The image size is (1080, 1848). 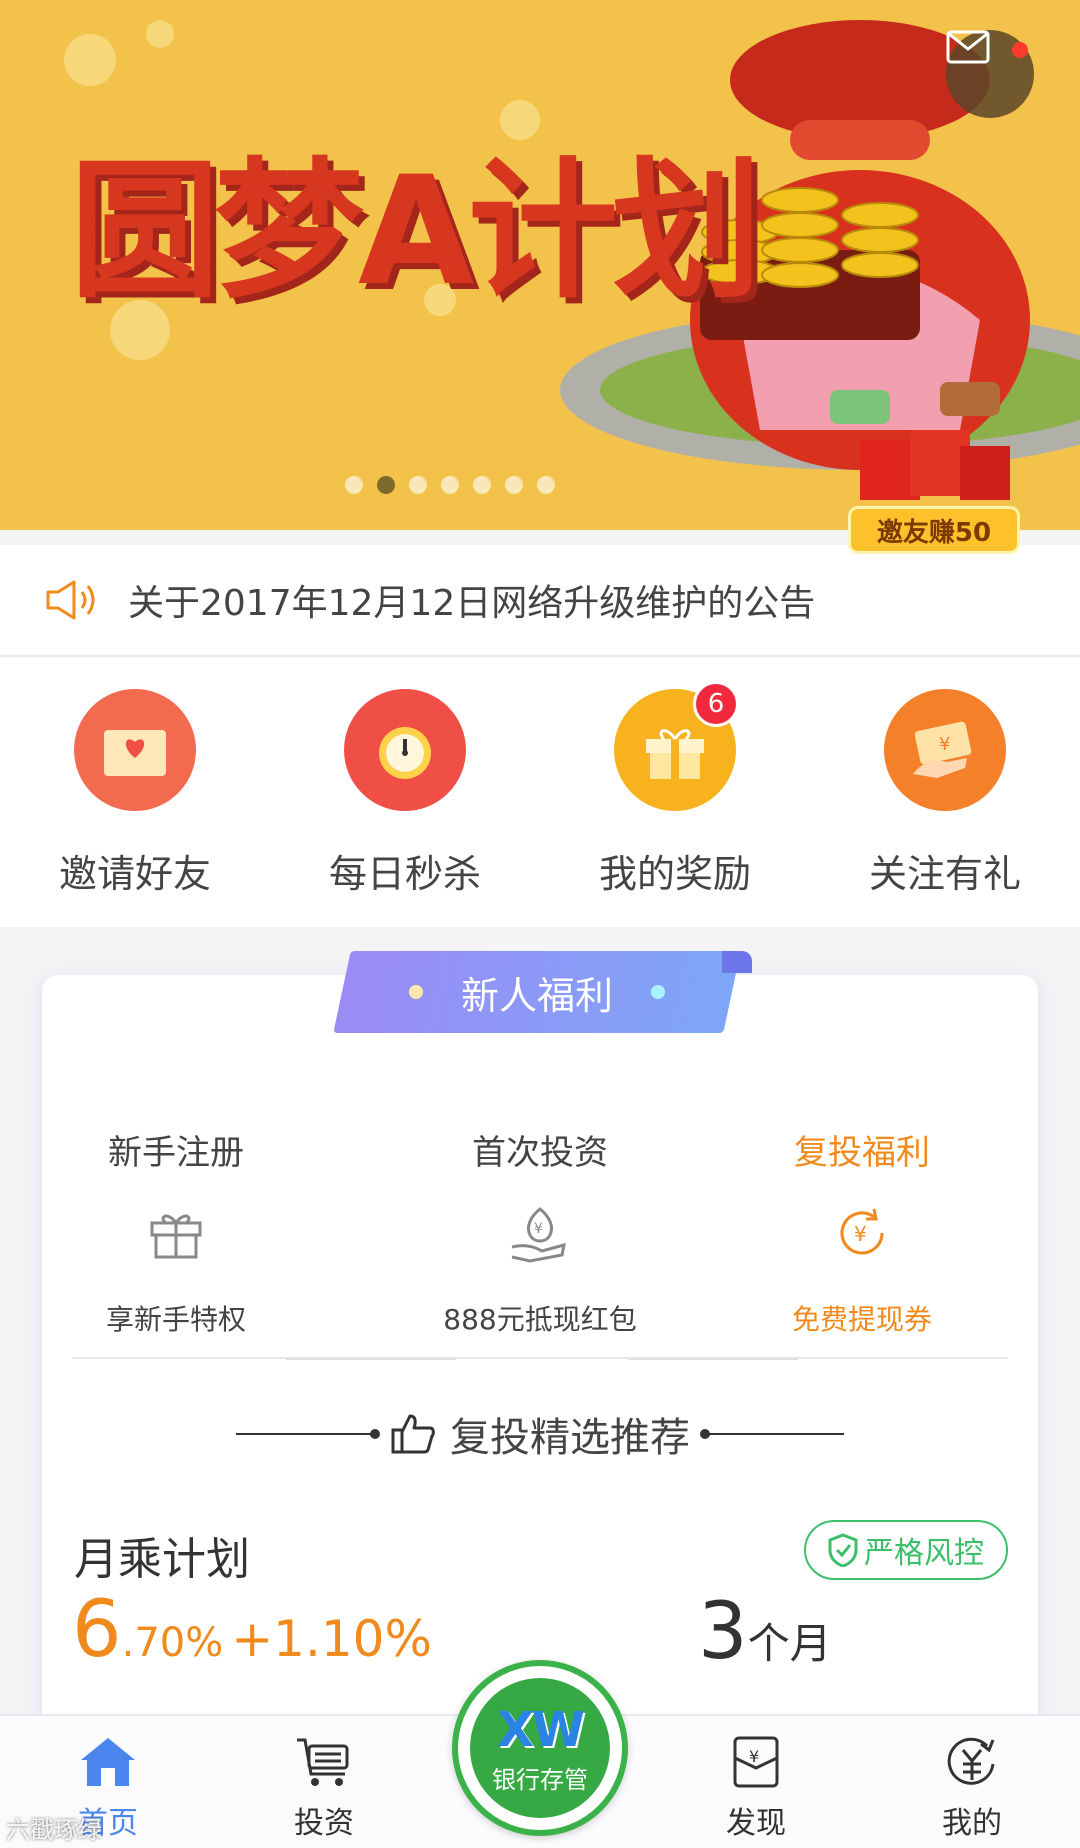 I want to click on recommend-header: 复投精选推荐, so click(x=540, y=1434).